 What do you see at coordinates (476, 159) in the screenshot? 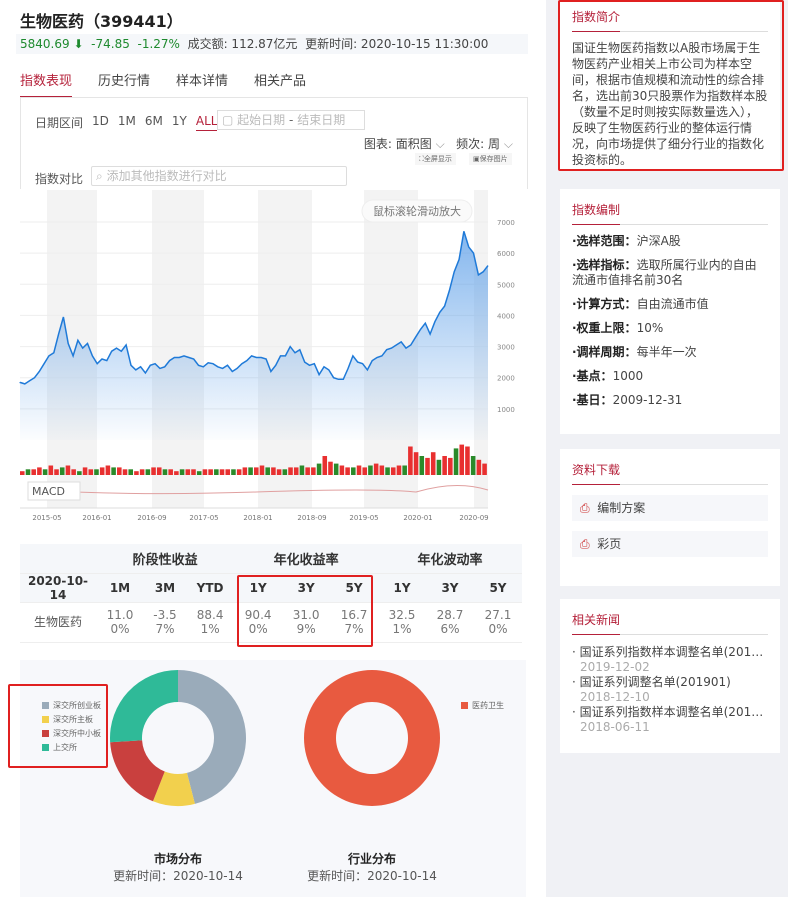
I see `image-icon: ▣` at bounding box center [476, 159].